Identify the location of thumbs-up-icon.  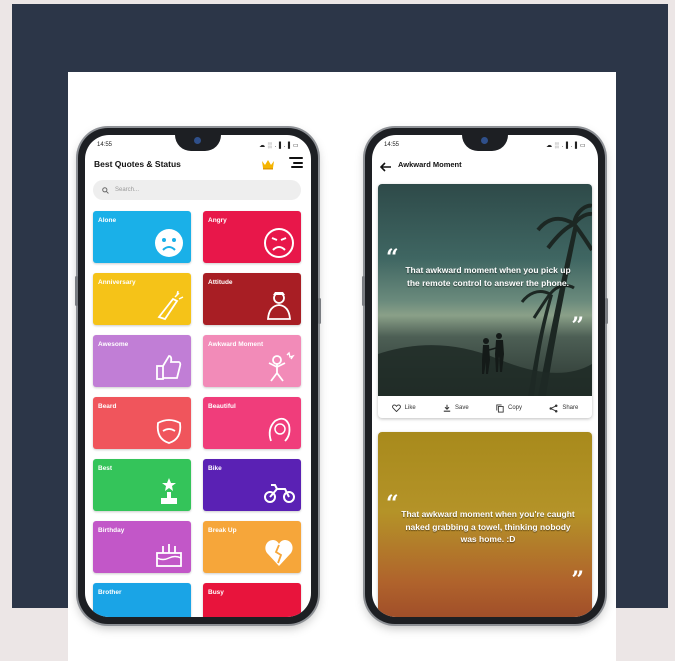
(169, 367).